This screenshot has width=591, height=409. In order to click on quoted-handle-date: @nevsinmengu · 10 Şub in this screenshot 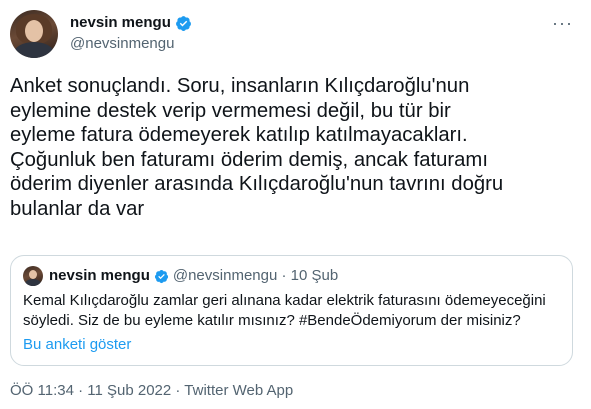, I will do `click(255, 275)`.